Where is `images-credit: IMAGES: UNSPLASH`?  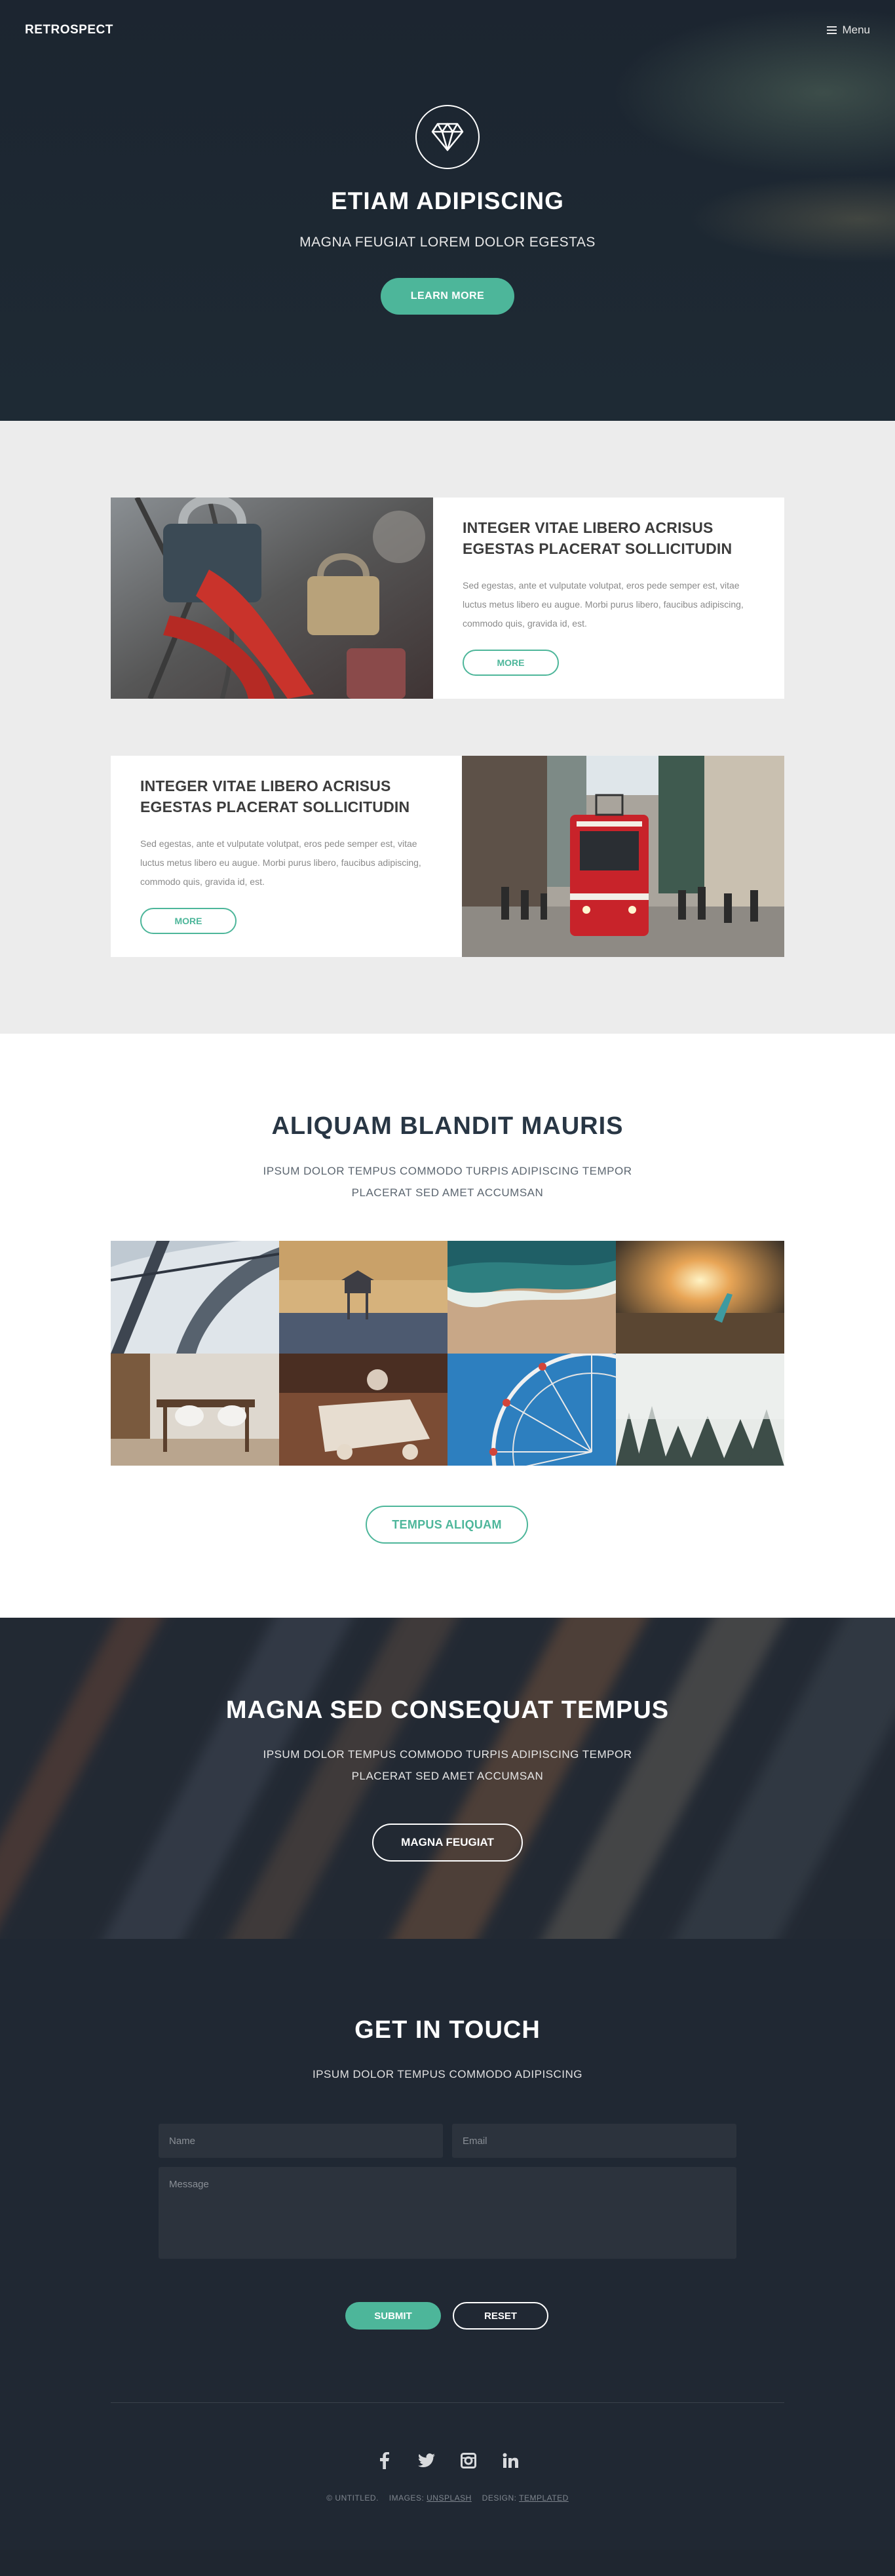 images-credit: IMAGES: UNSPLASH is located at coordinates (430, 2498).